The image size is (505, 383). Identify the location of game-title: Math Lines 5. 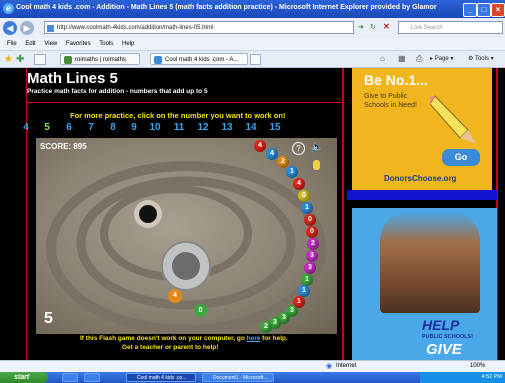
(72, 78).